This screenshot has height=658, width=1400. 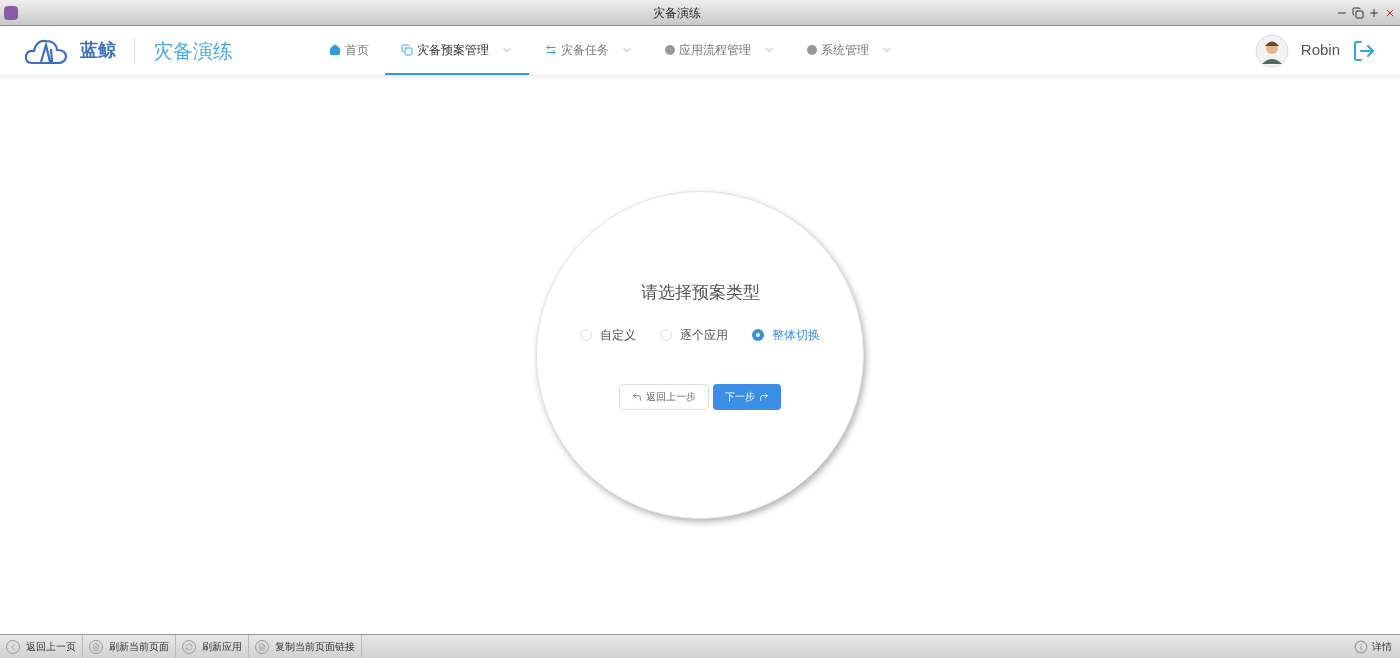 I want to click on brand-name: 蓝鲸, so click(x=98, y=50).